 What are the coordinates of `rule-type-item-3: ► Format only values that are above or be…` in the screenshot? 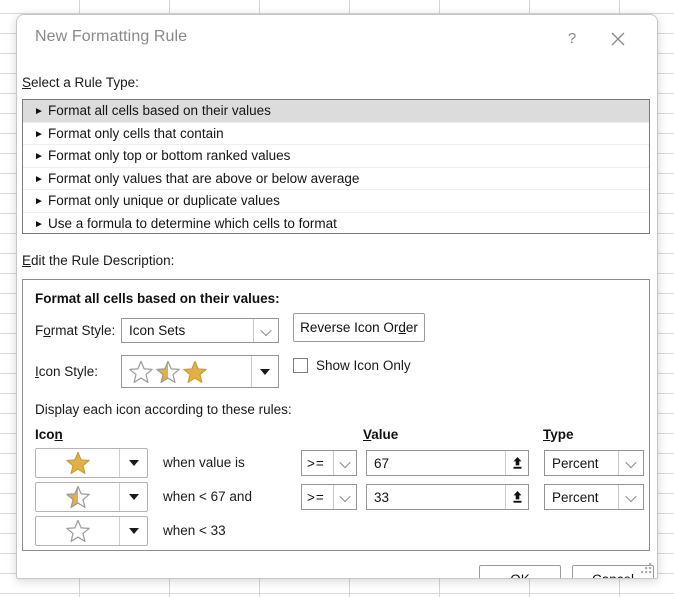 It's located at (336, 179).